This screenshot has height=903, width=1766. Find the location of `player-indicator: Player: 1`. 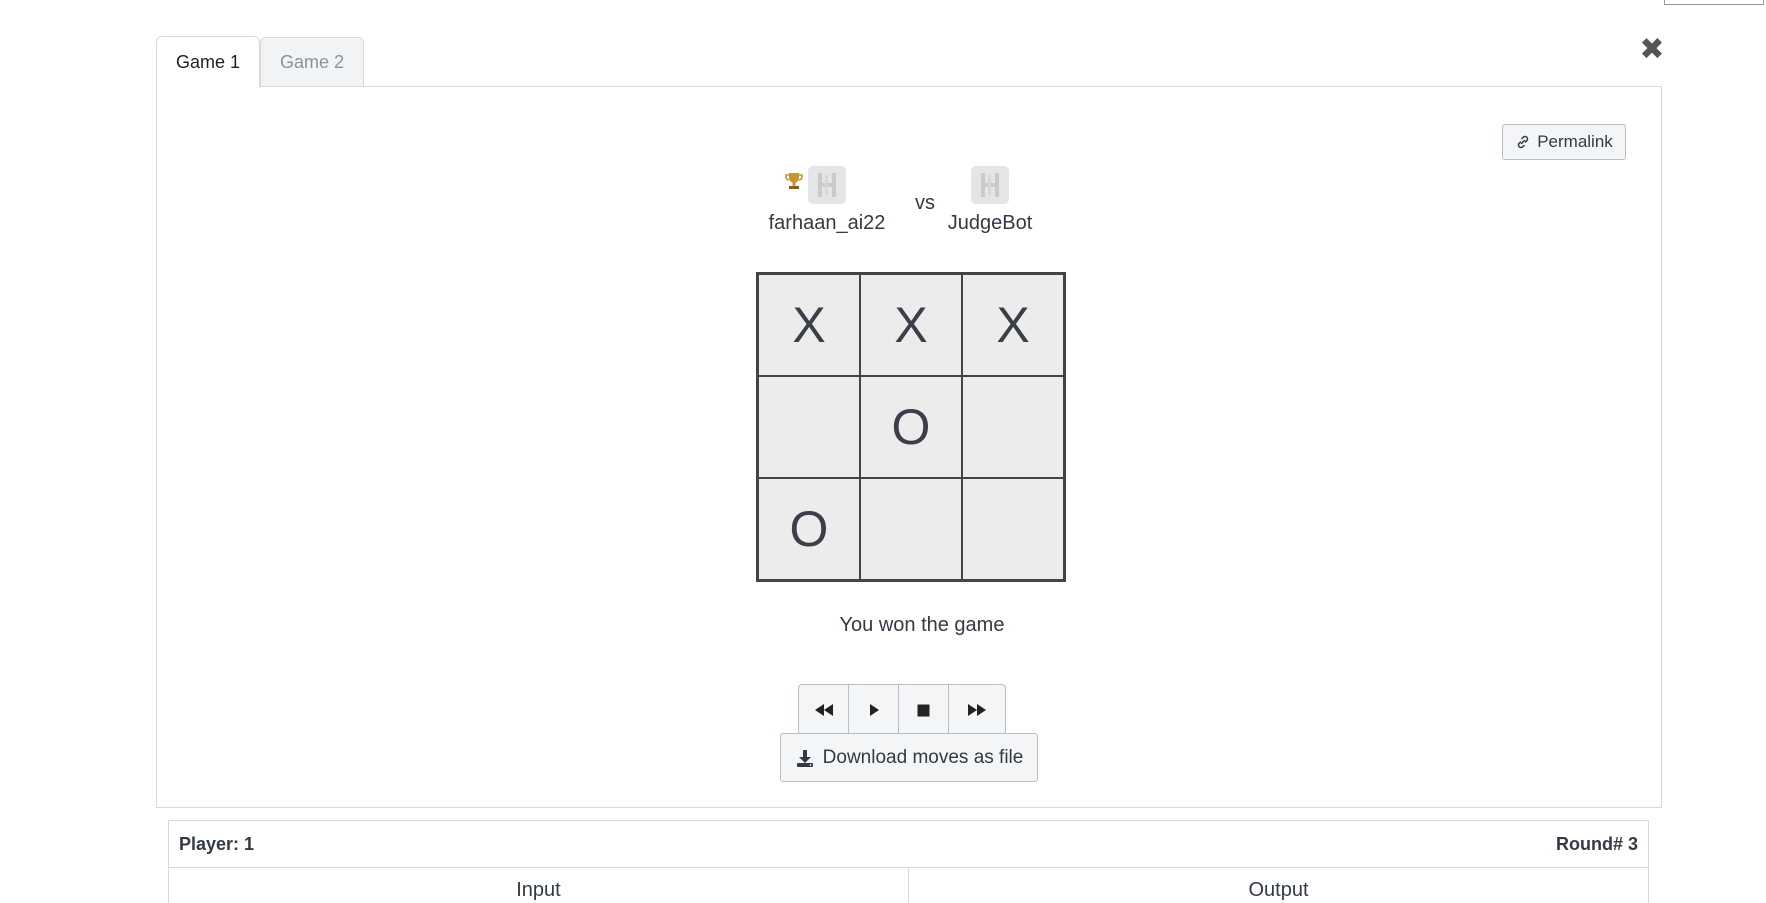

player-indicator: Player: 1 is located at coordinates (217, 843).